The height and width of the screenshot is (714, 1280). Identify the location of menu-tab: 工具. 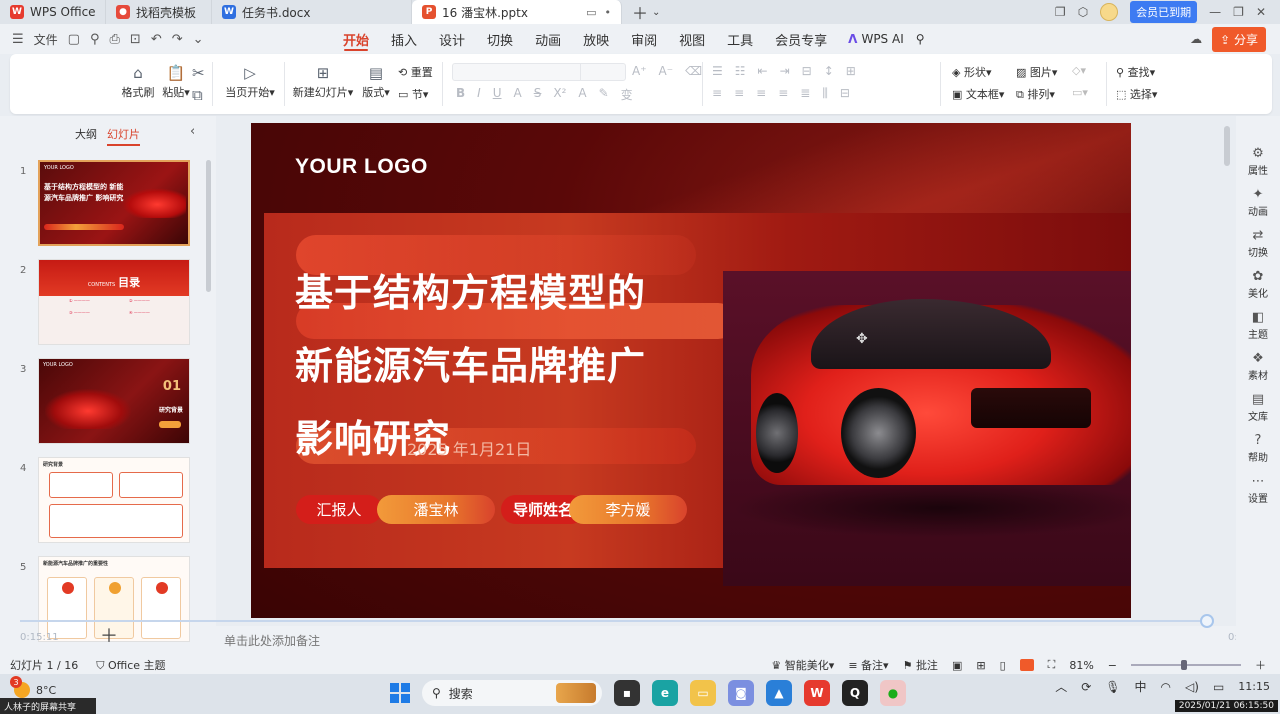
(740, 39).